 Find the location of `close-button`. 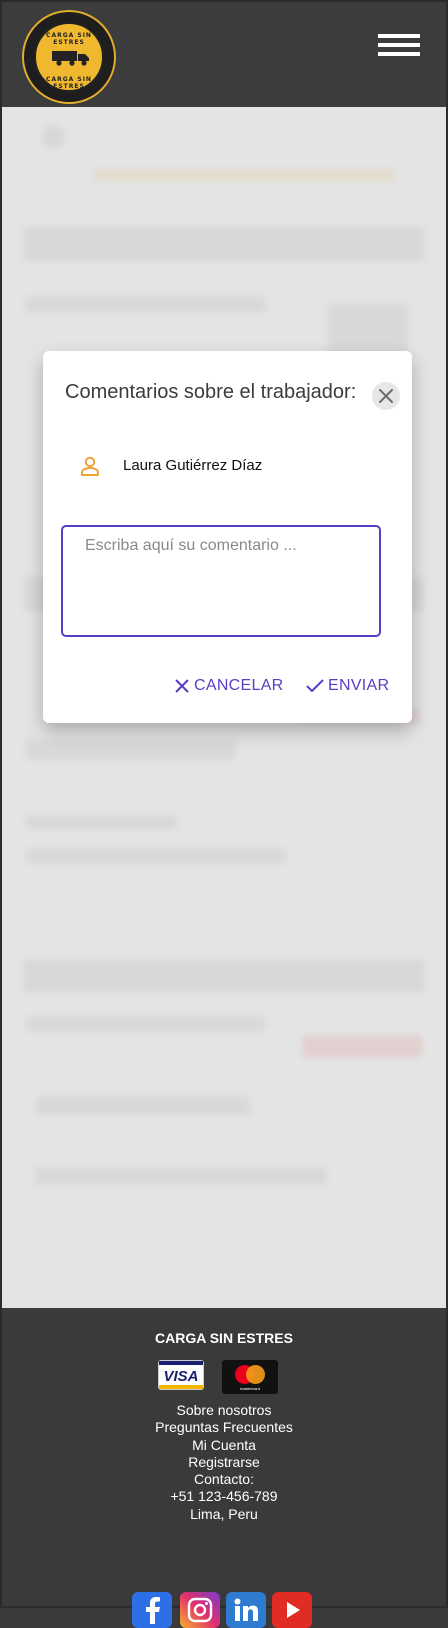

close-button is located at coordinates (386, 396).